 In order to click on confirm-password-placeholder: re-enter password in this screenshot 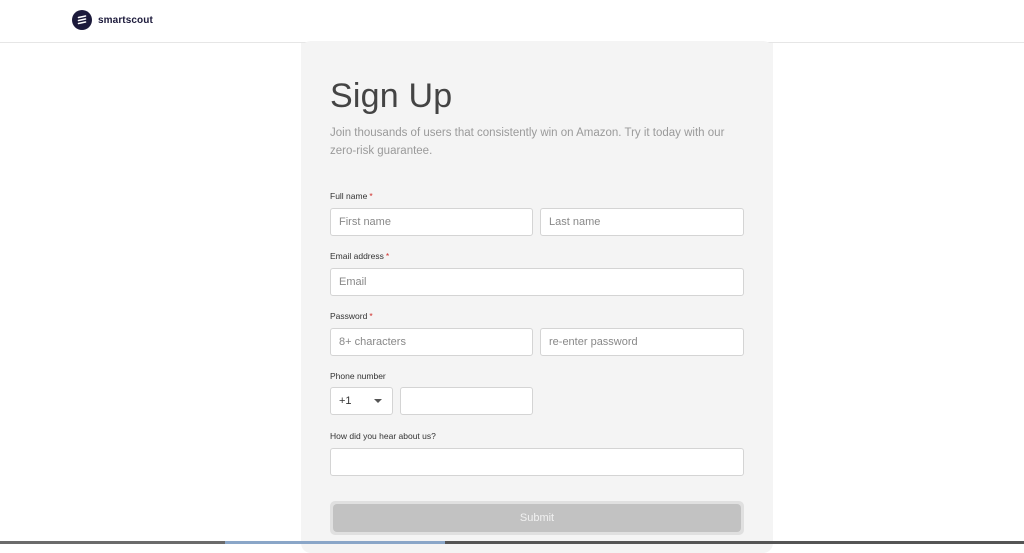, I will do `click(593, 342)`.